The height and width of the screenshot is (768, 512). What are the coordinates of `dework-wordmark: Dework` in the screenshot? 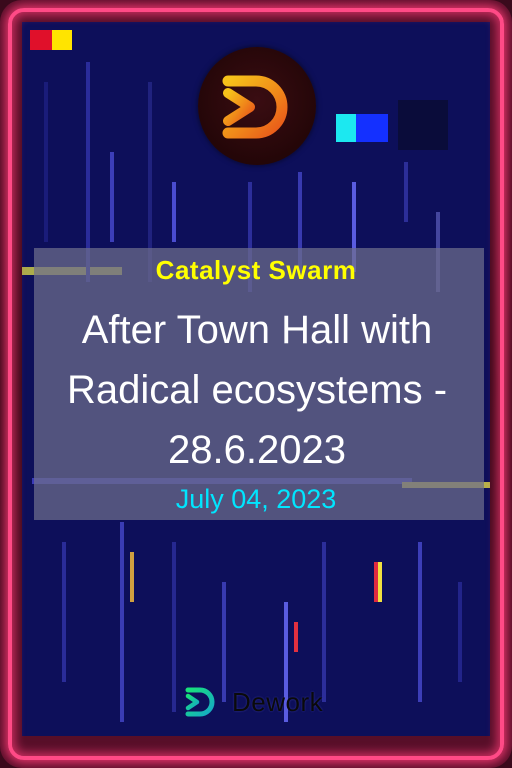 It's located at (278, 702).